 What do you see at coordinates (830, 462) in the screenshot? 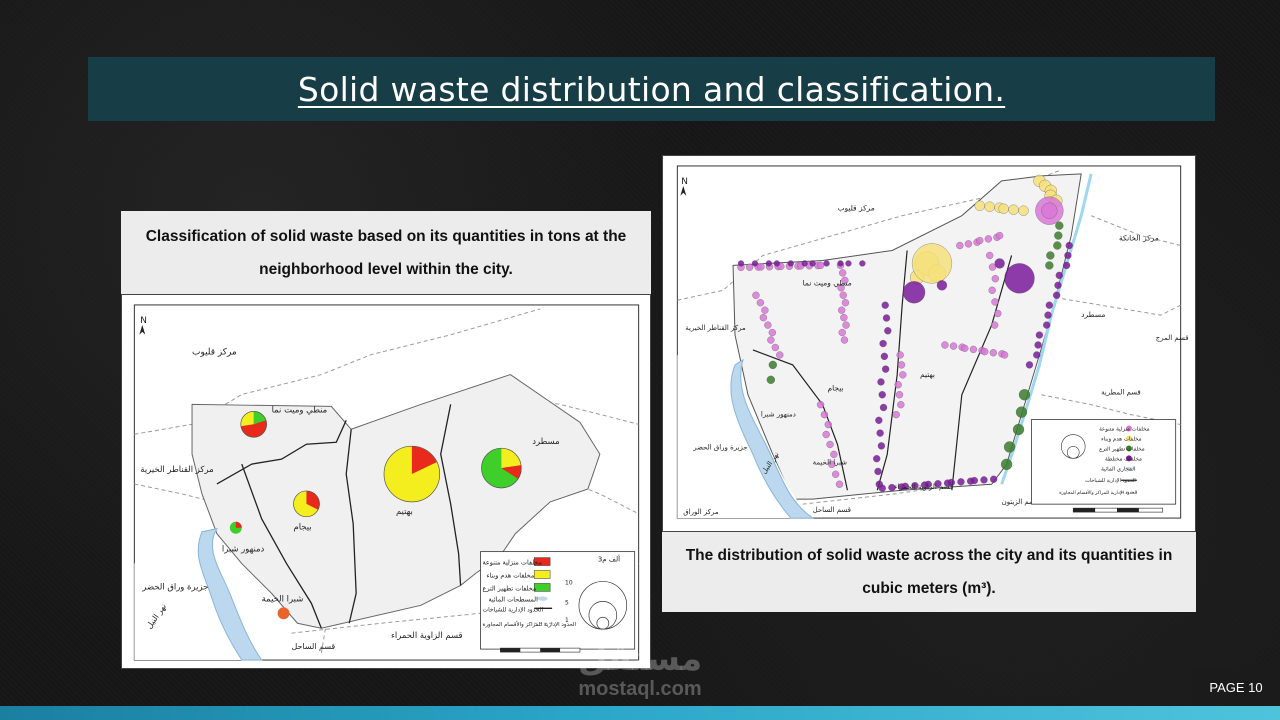
I see `rlabel-khaima: شبرا الخيمة` at bounding box center [830, 462].